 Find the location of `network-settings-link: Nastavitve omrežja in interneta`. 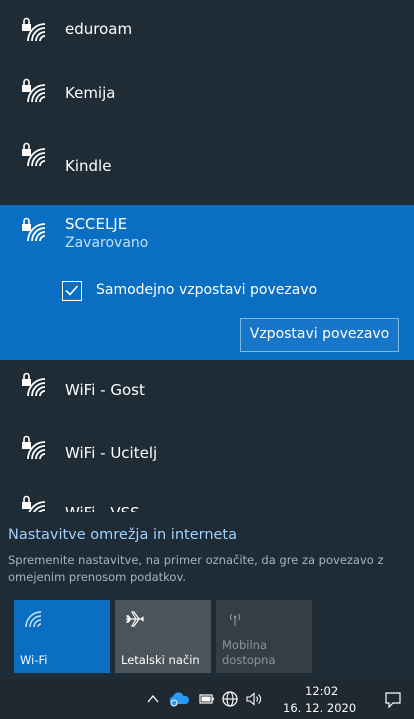

network-settings-link: Nastavitve omrežja in interneta is located at coordinates (122, 535).